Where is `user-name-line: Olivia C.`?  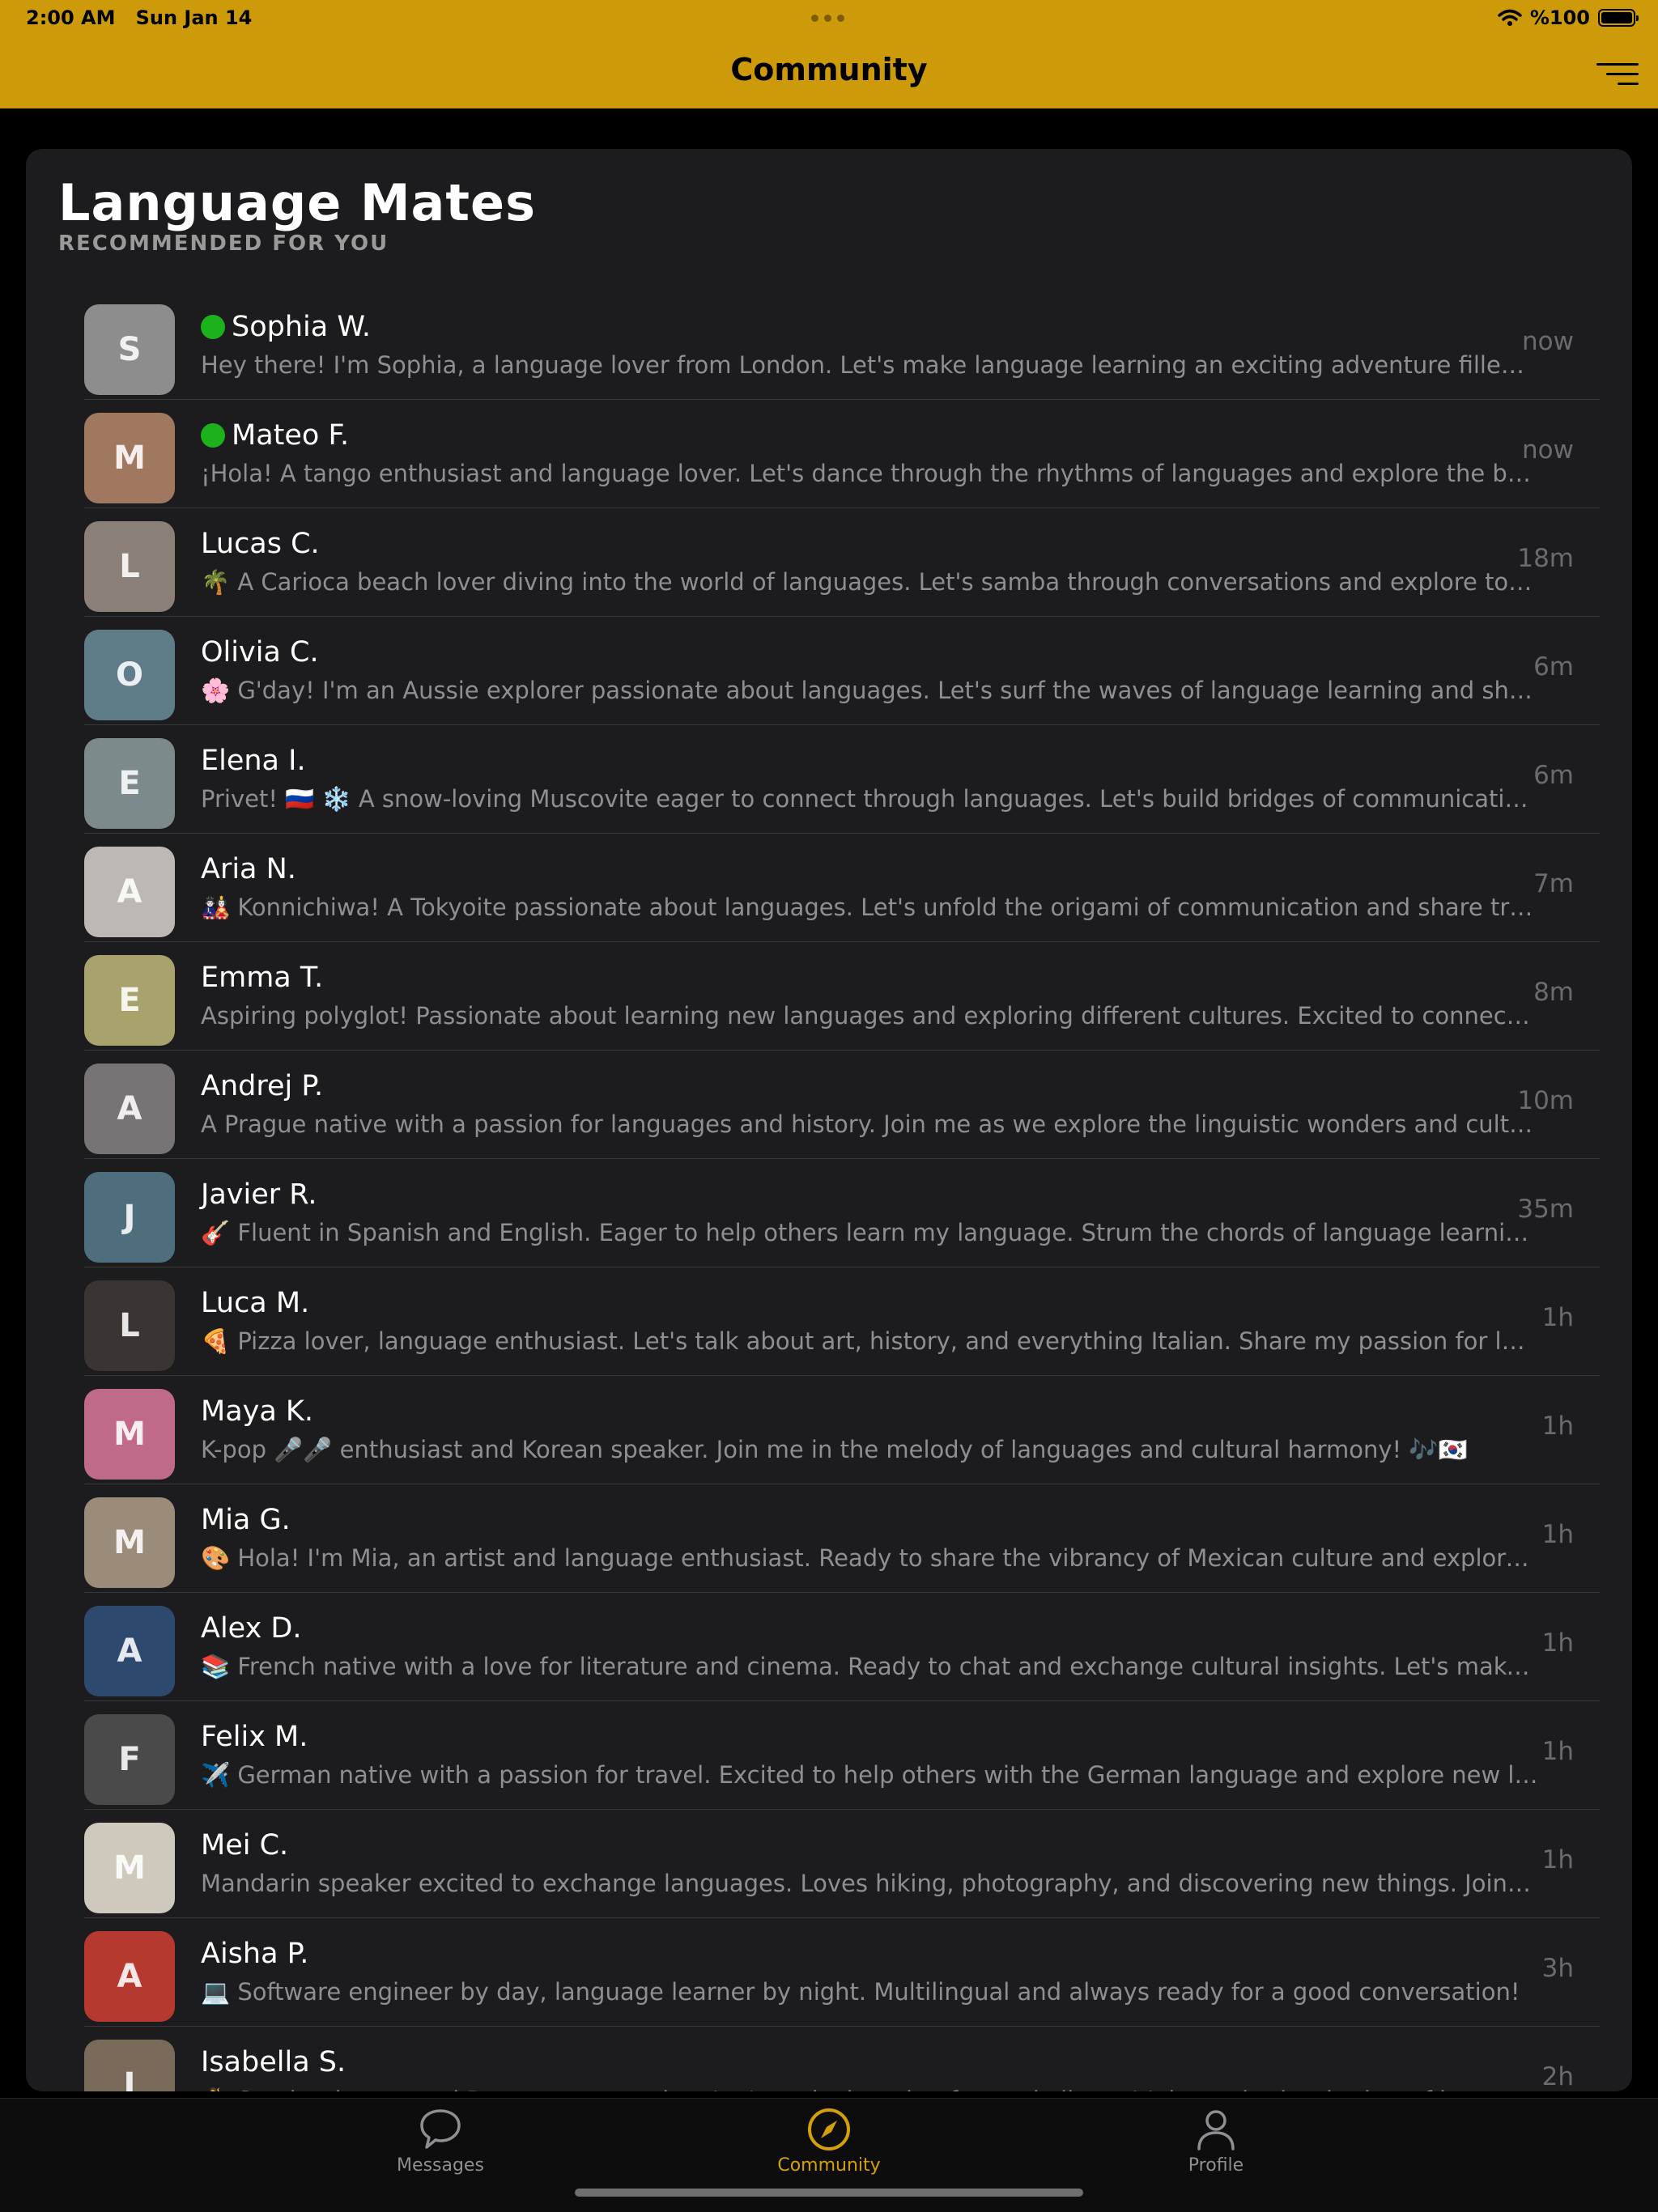 user-name-line: Olivia C. is located at coordinates (260, 652).